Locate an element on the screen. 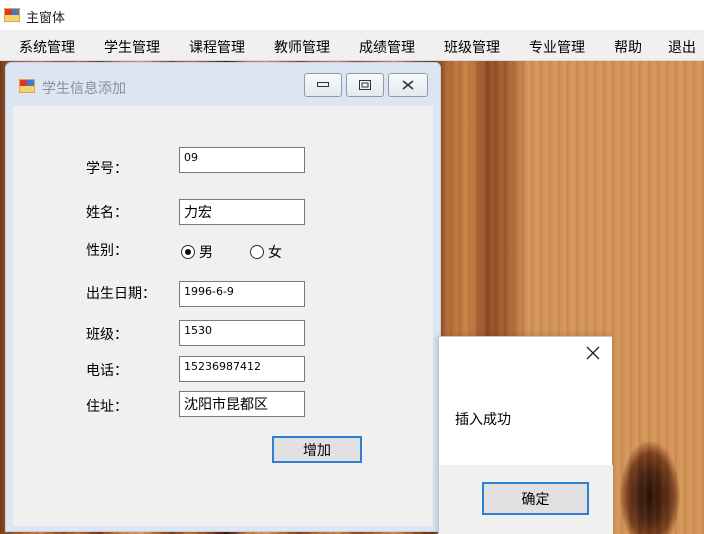  child-window-title: 学生信息添加 is located at coordinates (84, 89).